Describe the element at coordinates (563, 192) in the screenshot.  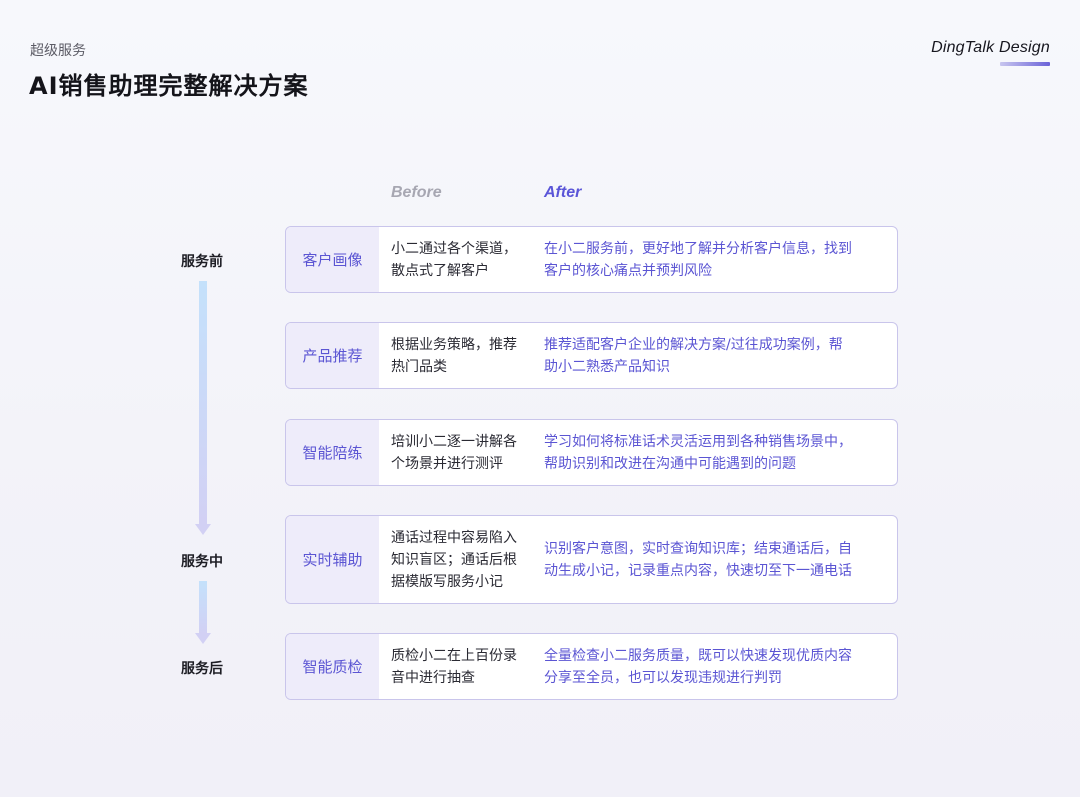
I see `column-header-after: After` at that location.